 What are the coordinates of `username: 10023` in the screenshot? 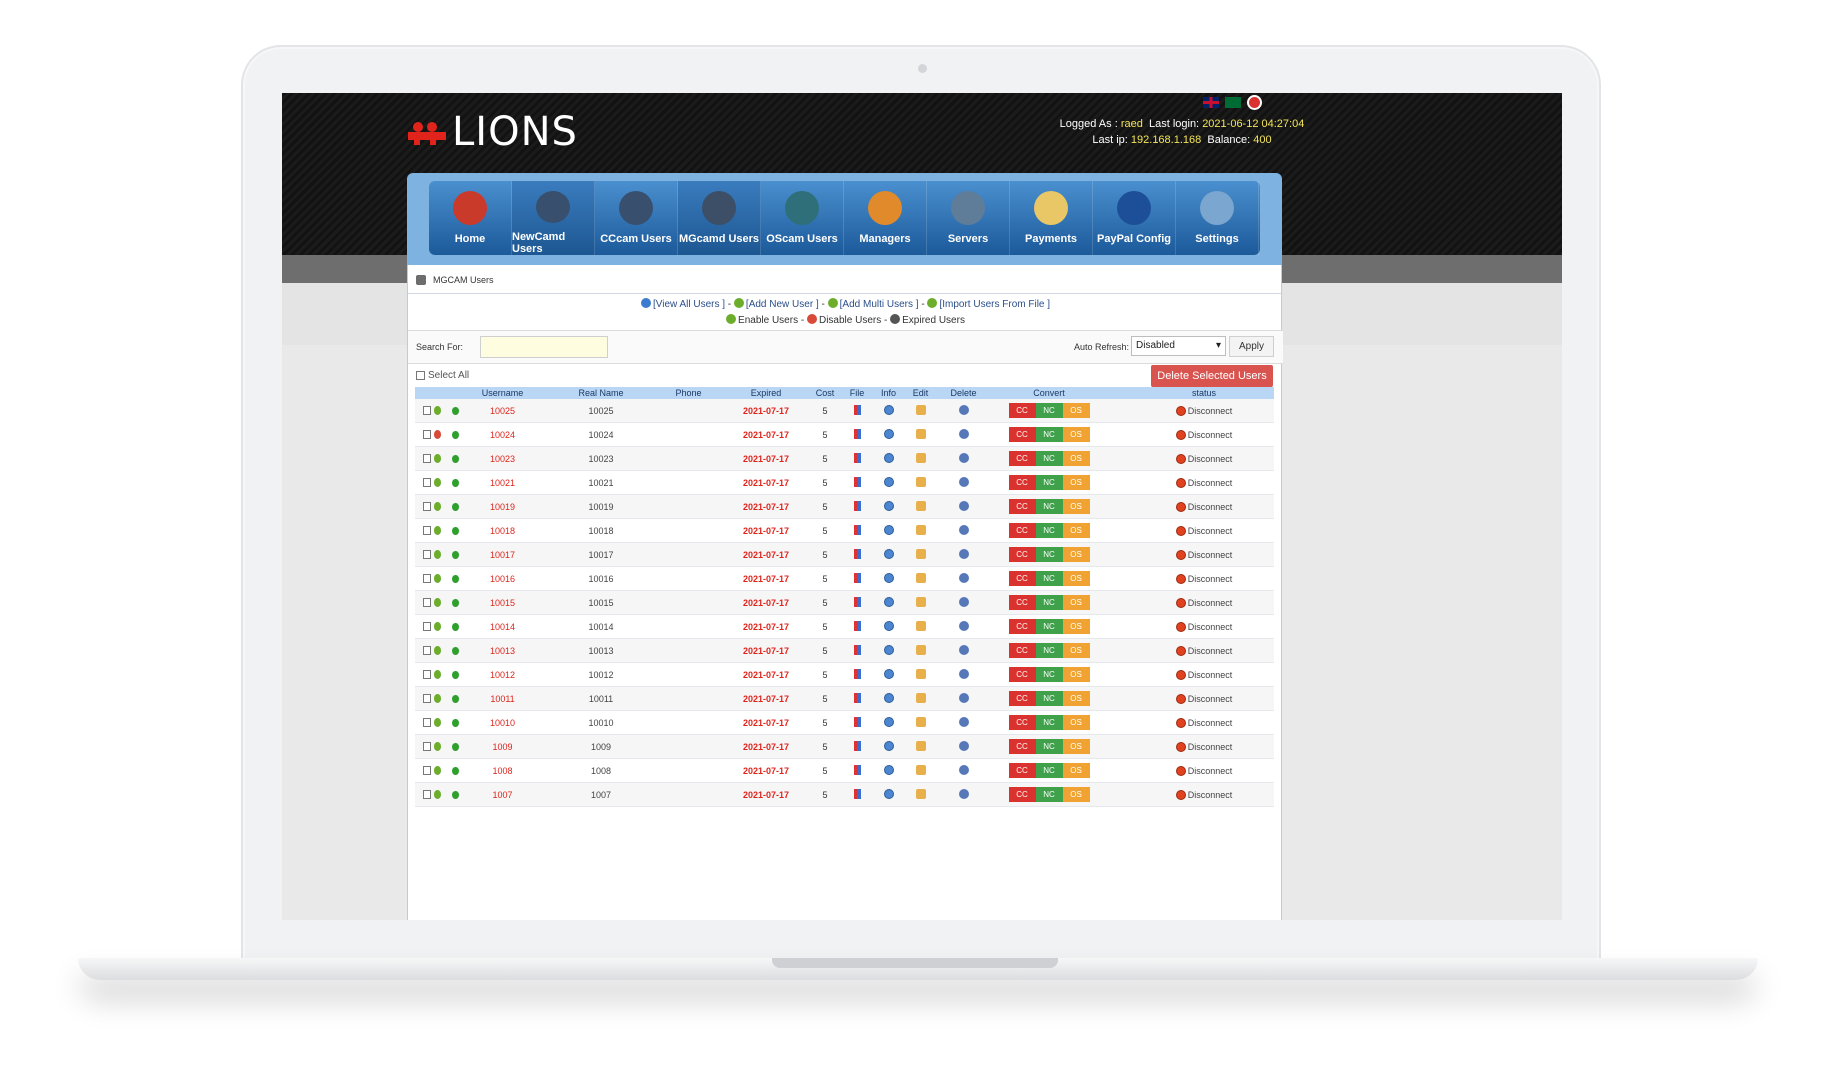 It's located at (502, 459).